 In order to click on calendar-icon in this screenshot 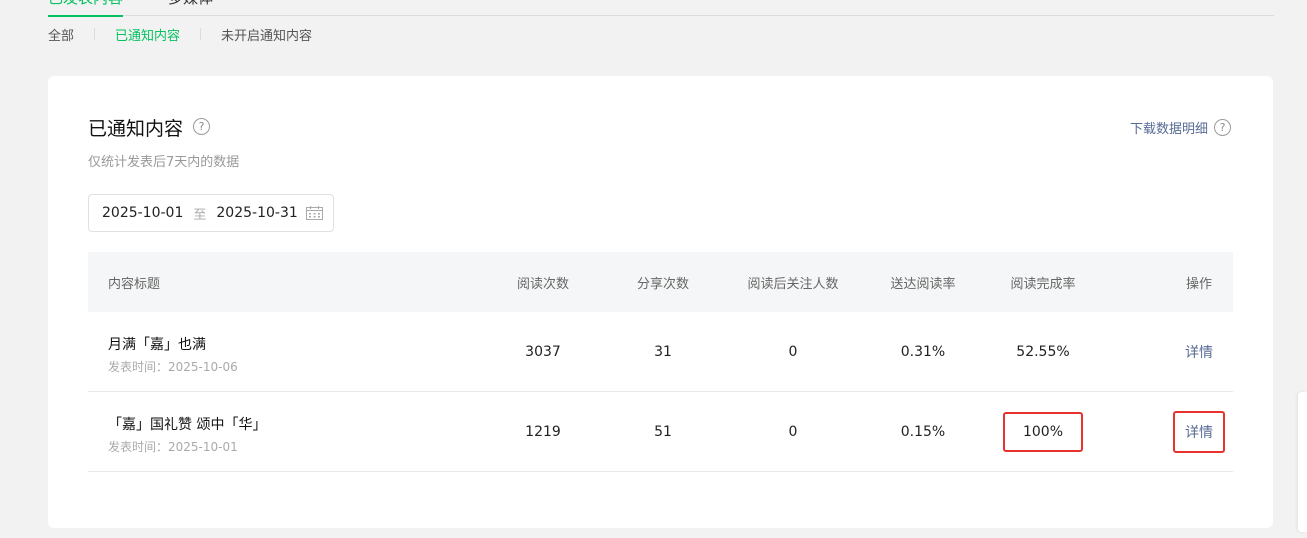, I will do `click(314, 213)`.